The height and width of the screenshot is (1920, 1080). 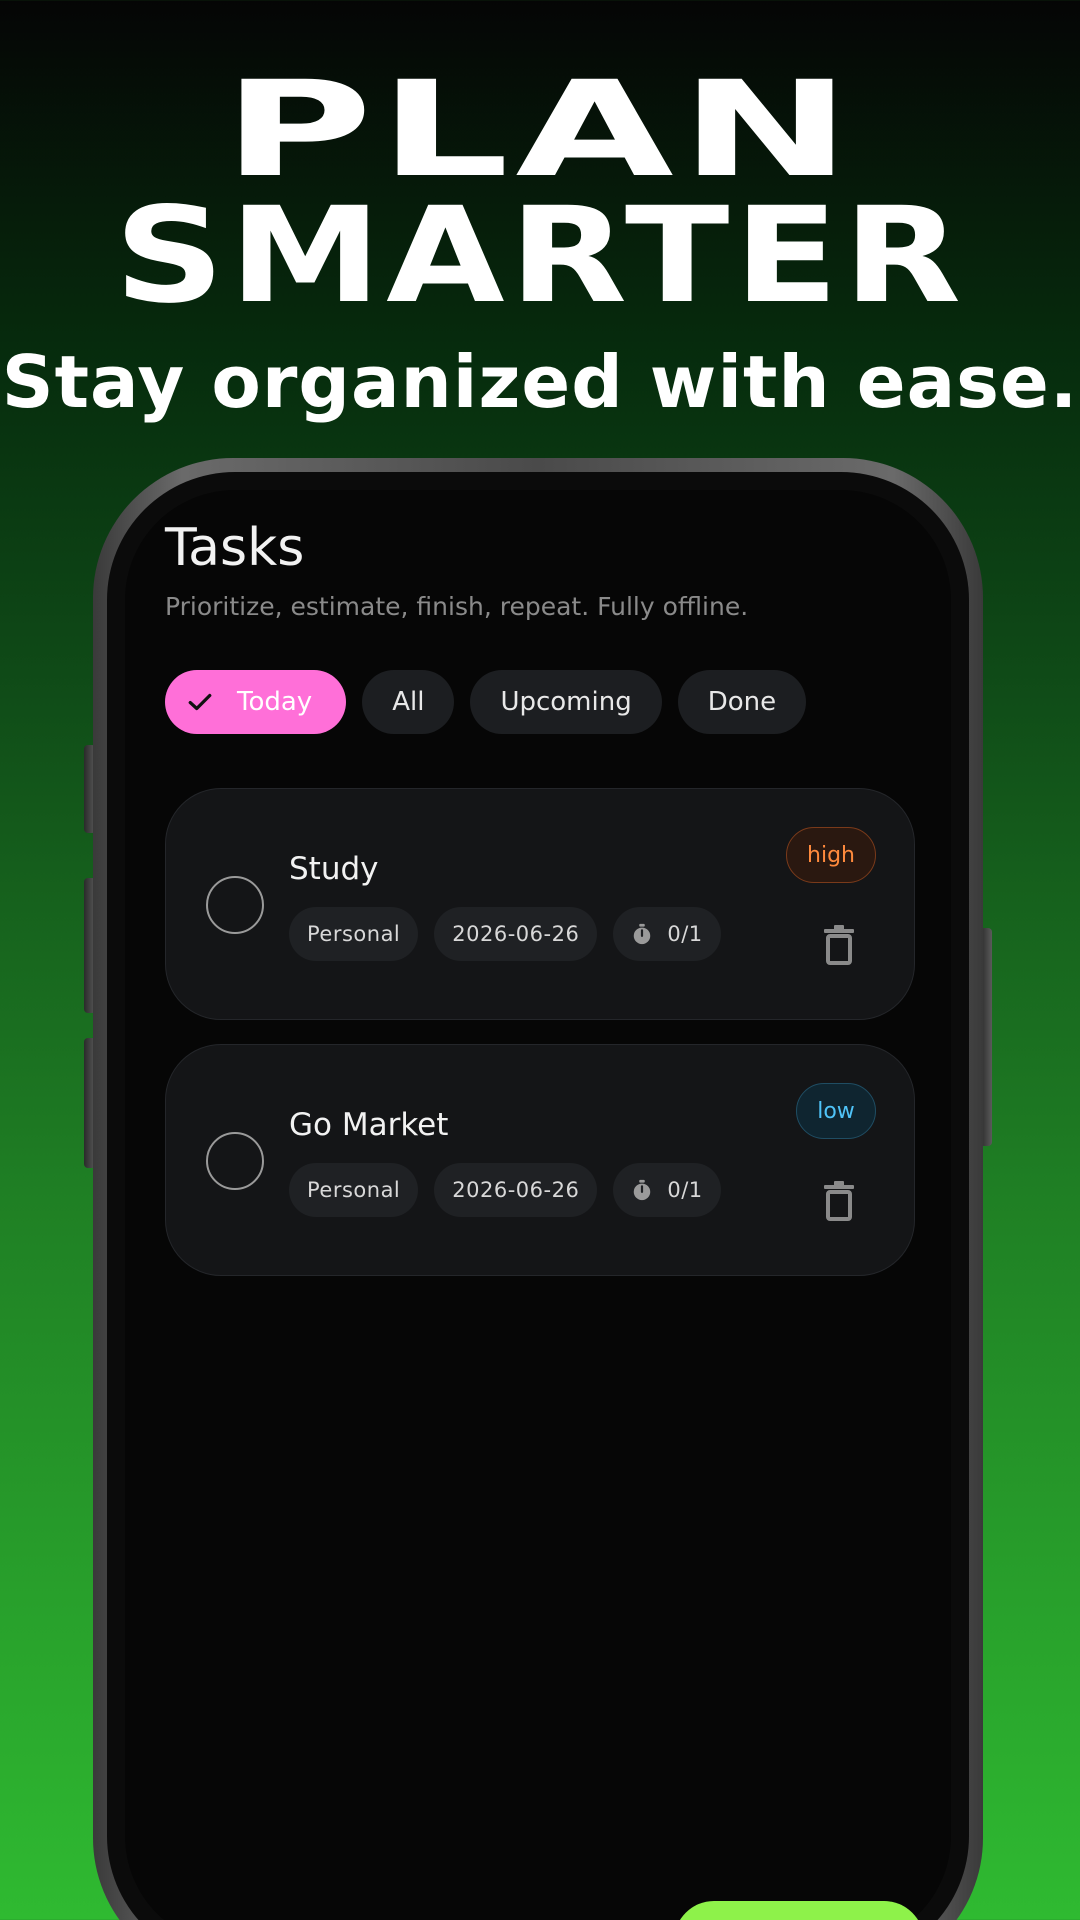 I want to click on task-card: Study Personal 2026-06-26 0/1 high, so click(x=540, y=904).